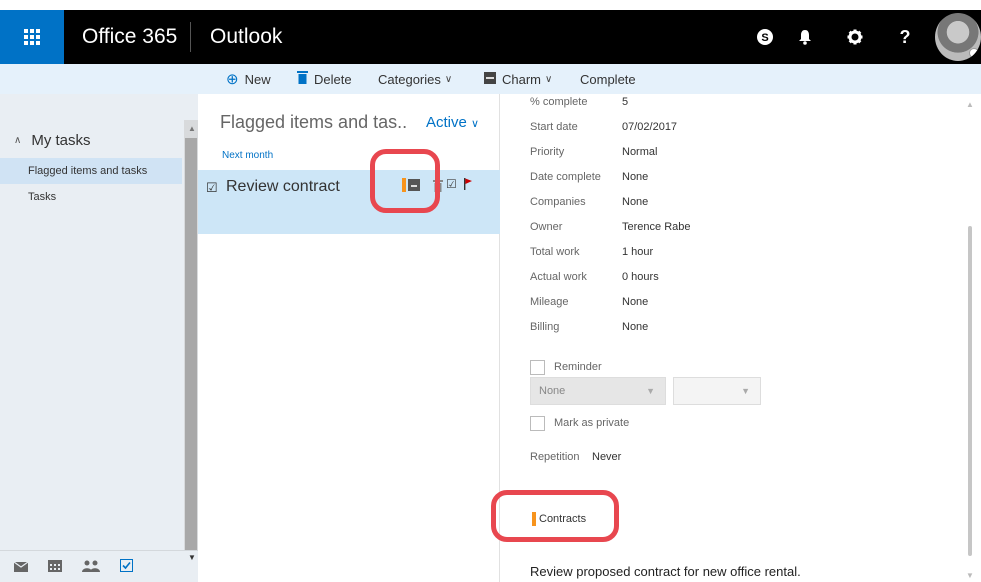 The image size is (981, 582). I want to click on folder-pane-scrollbar: ▲ ▼, so click(191, 341).